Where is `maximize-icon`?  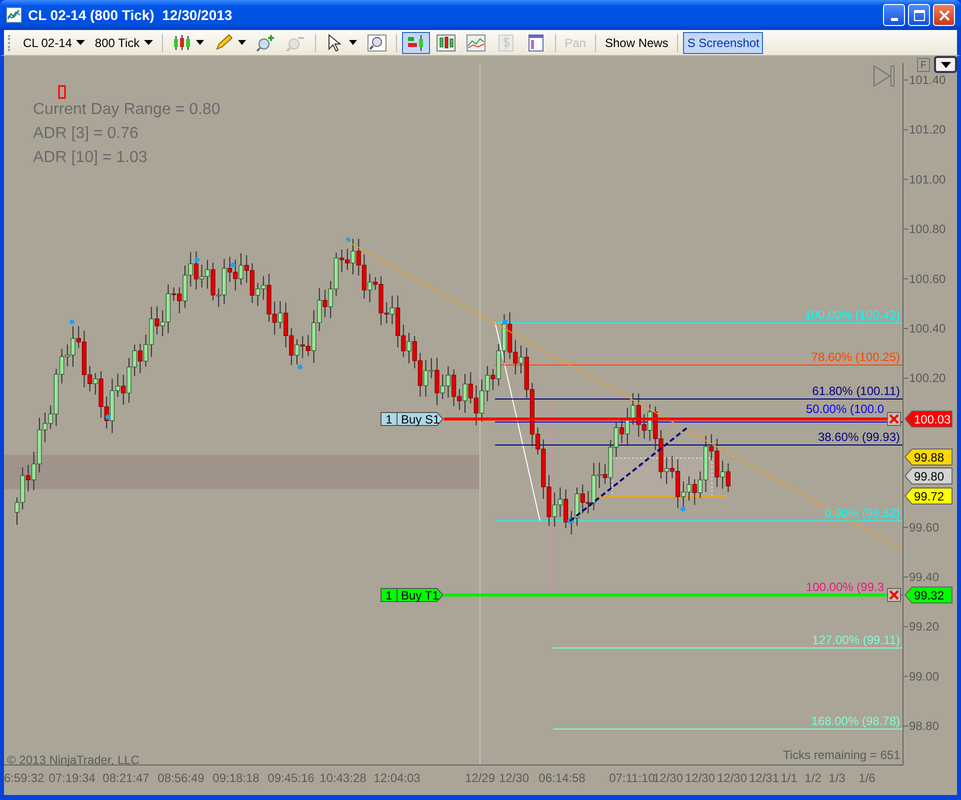
maximize-icon is located at coordinates (919, 15).